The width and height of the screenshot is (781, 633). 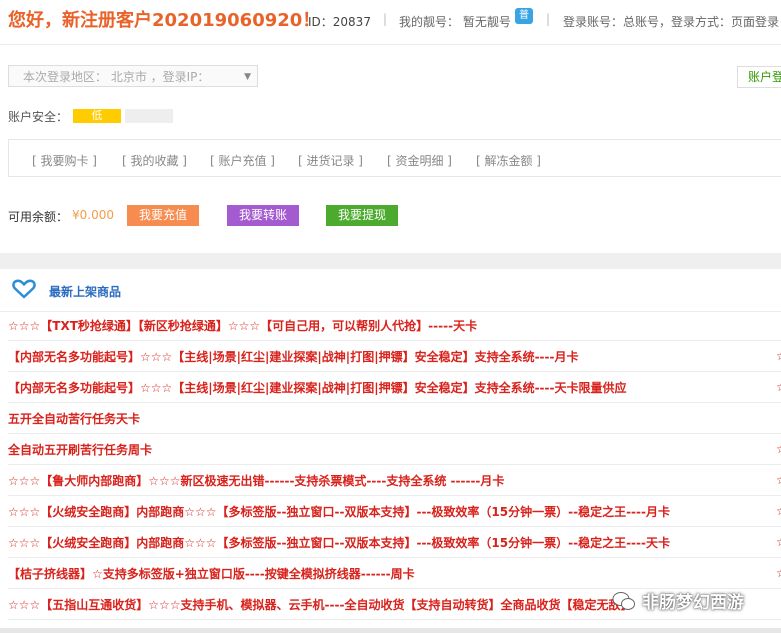 What do you see at coordinates (693, 603) in the screenshot?
I see `watermark-text: 非肠梦幻西游` at bounding box center [693, 603].